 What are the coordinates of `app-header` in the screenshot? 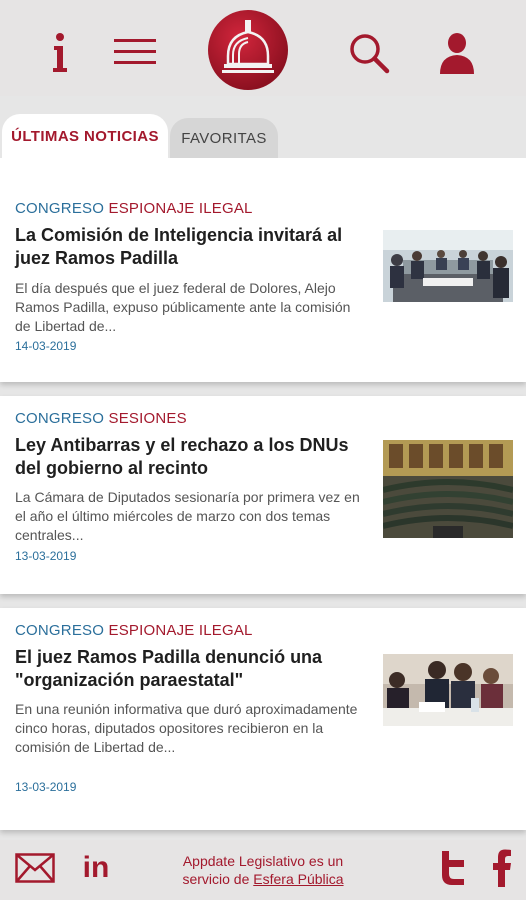 It's located at (263, 48).